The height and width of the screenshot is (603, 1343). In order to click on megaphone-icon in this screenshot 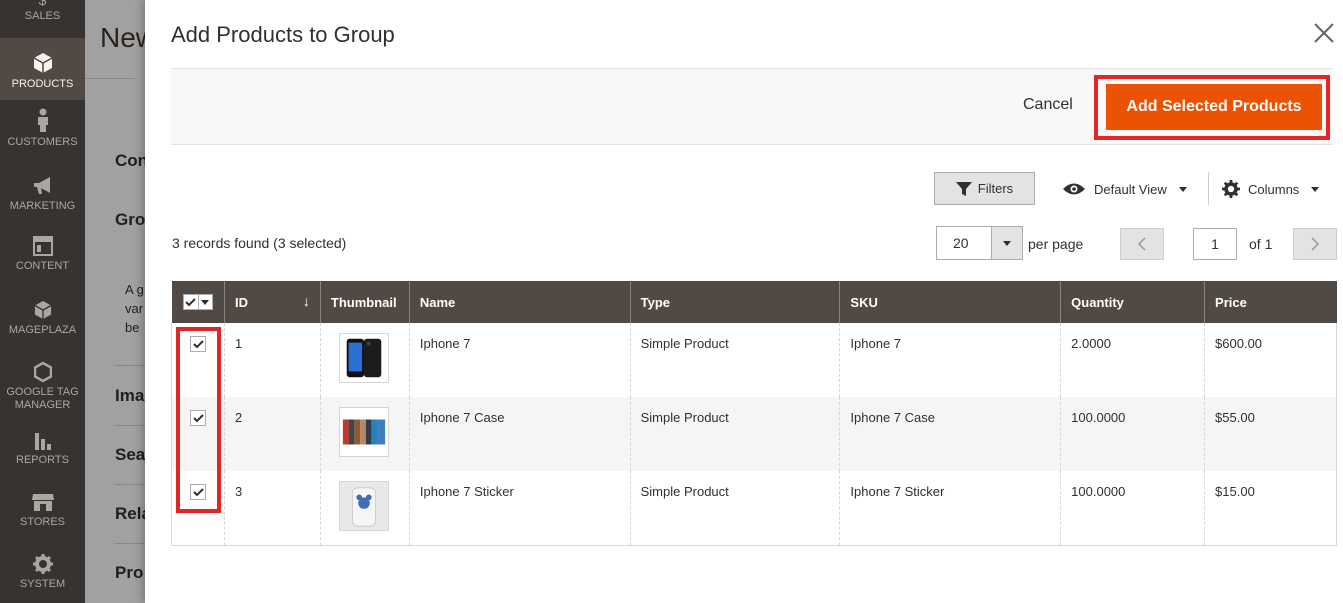, I will do `click(41, 185)`.